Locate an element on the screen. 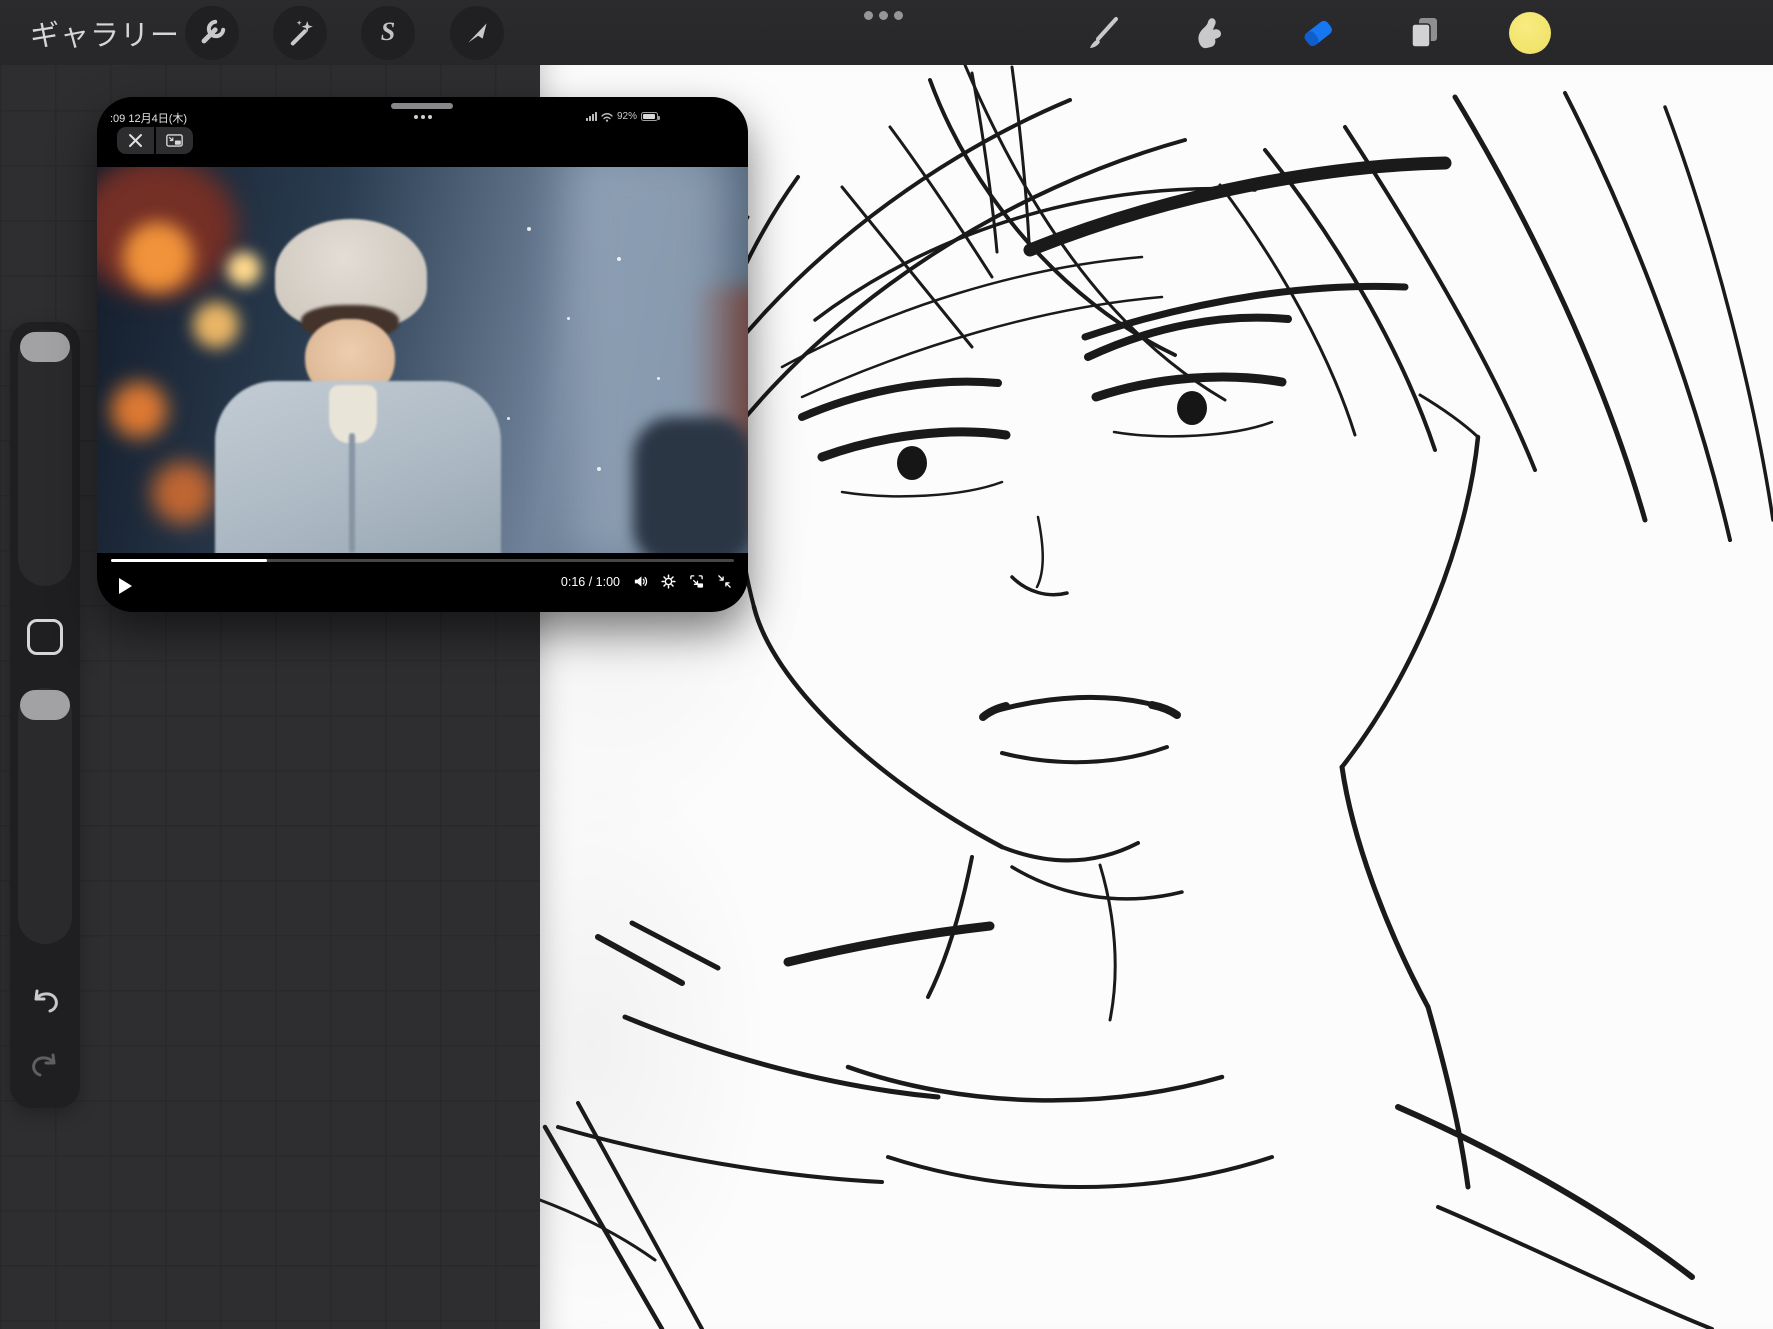  video-controls: 0:16 / 1:00 is located at coordinates (422, 587).